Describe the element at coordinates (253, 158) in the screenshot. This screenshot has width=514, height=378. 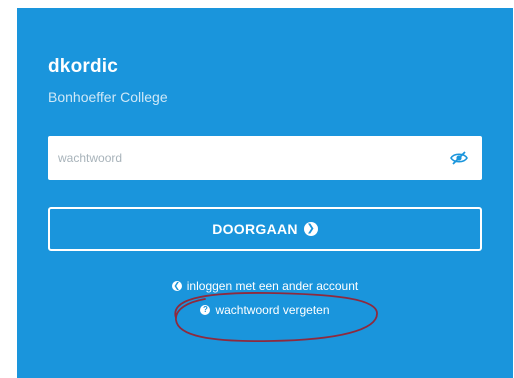
I see `password-input` at that location.